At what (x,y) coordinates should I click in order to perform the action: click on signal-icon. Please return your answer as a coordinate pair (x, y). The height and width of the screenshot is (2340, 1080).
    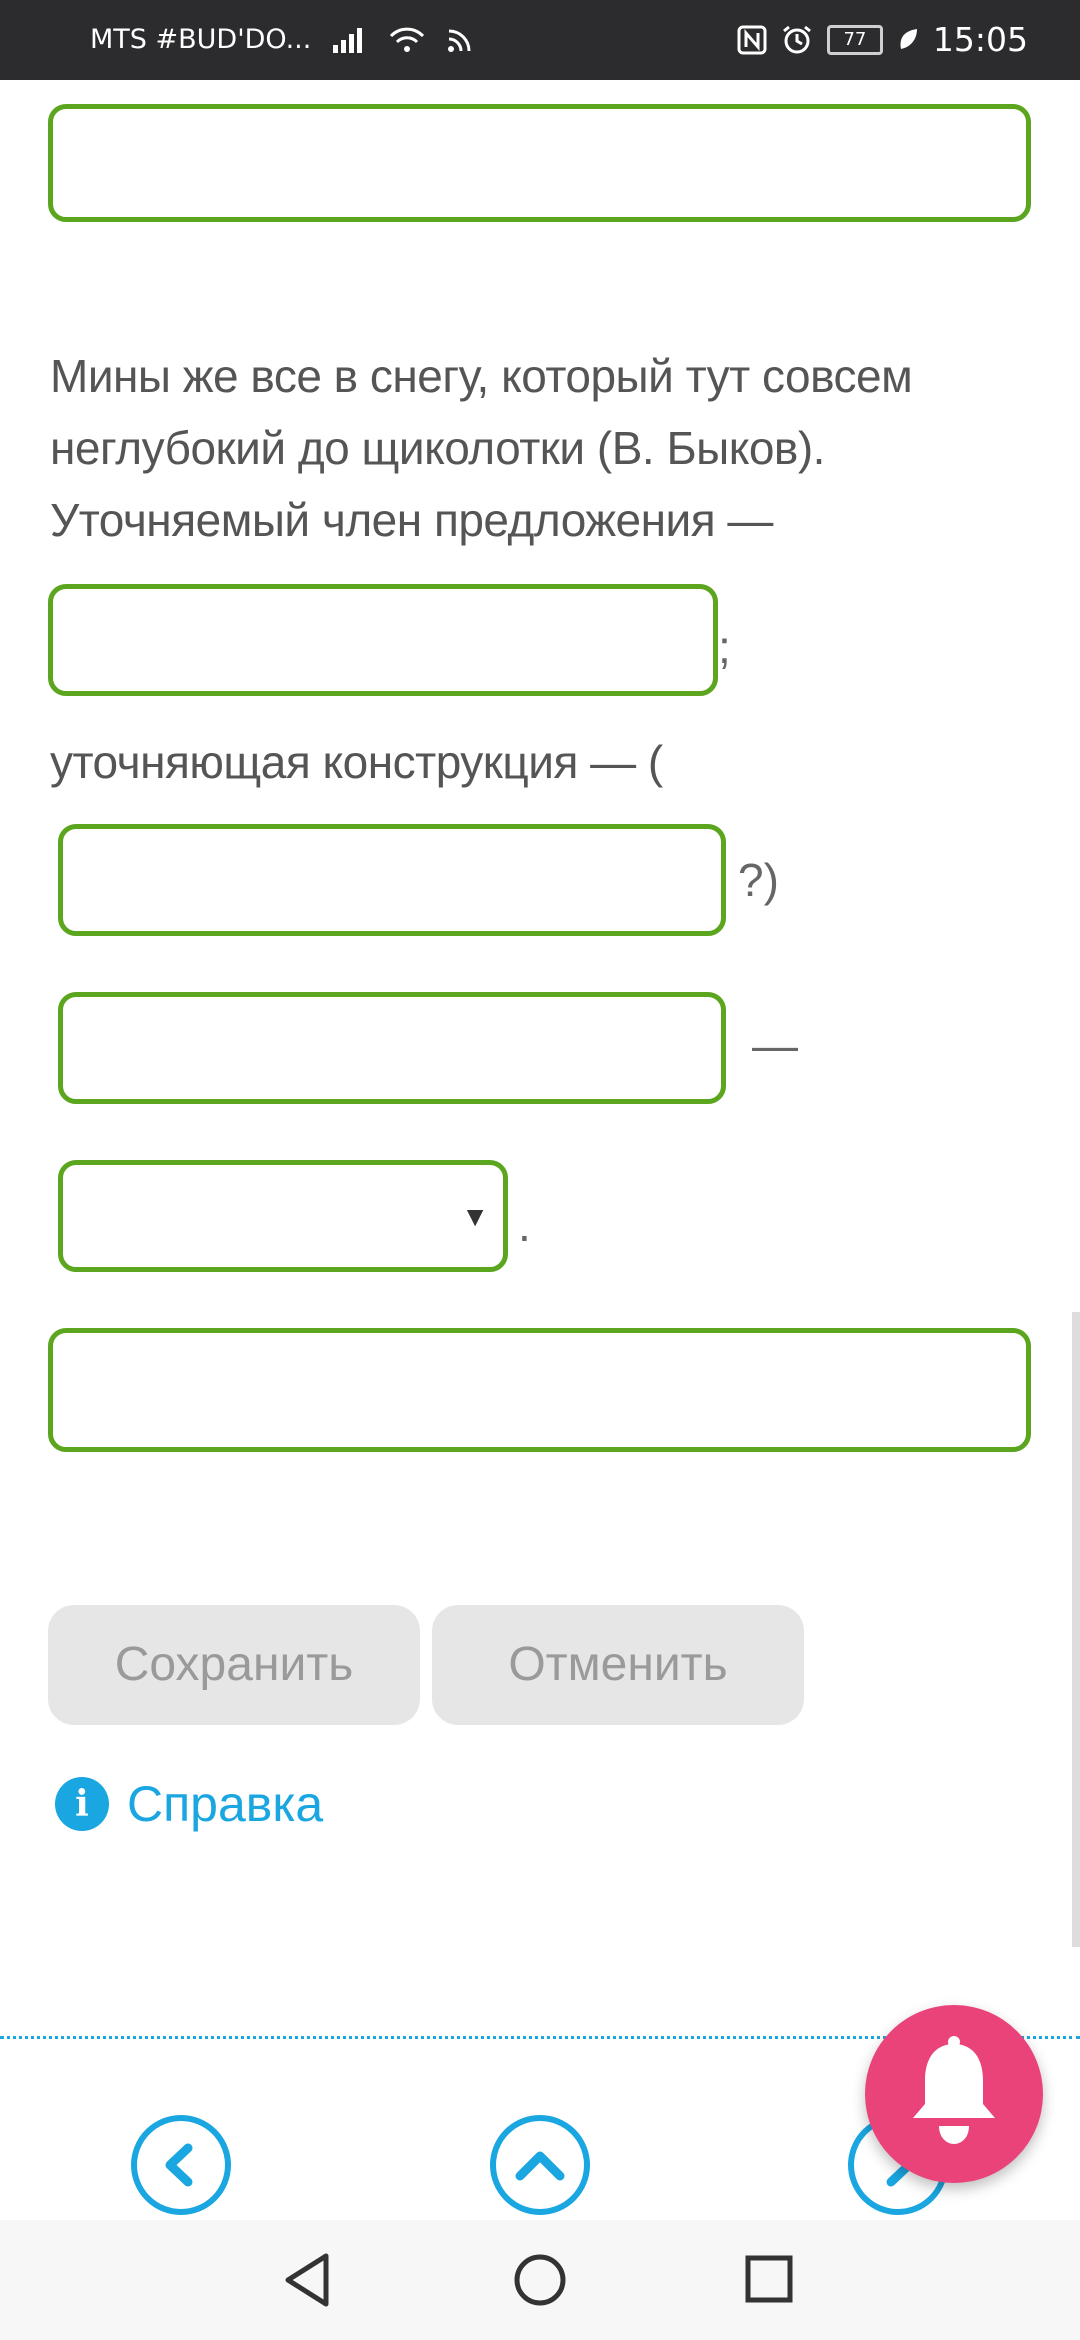
    Looking at the image, I should click on (350, 40).